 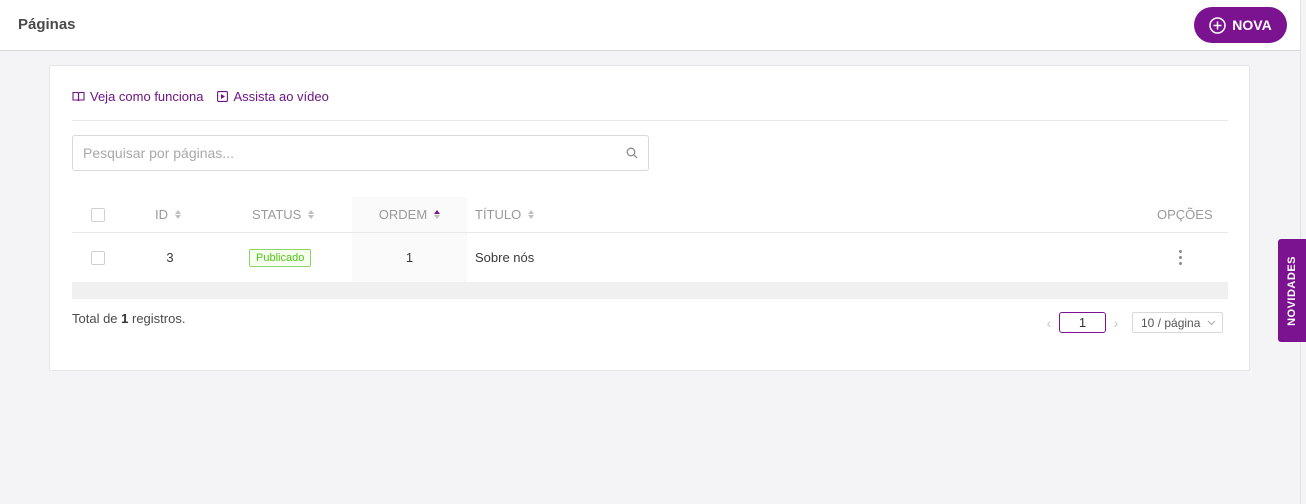 I want to click on more-options-icon, so click(x=1180, y=257).